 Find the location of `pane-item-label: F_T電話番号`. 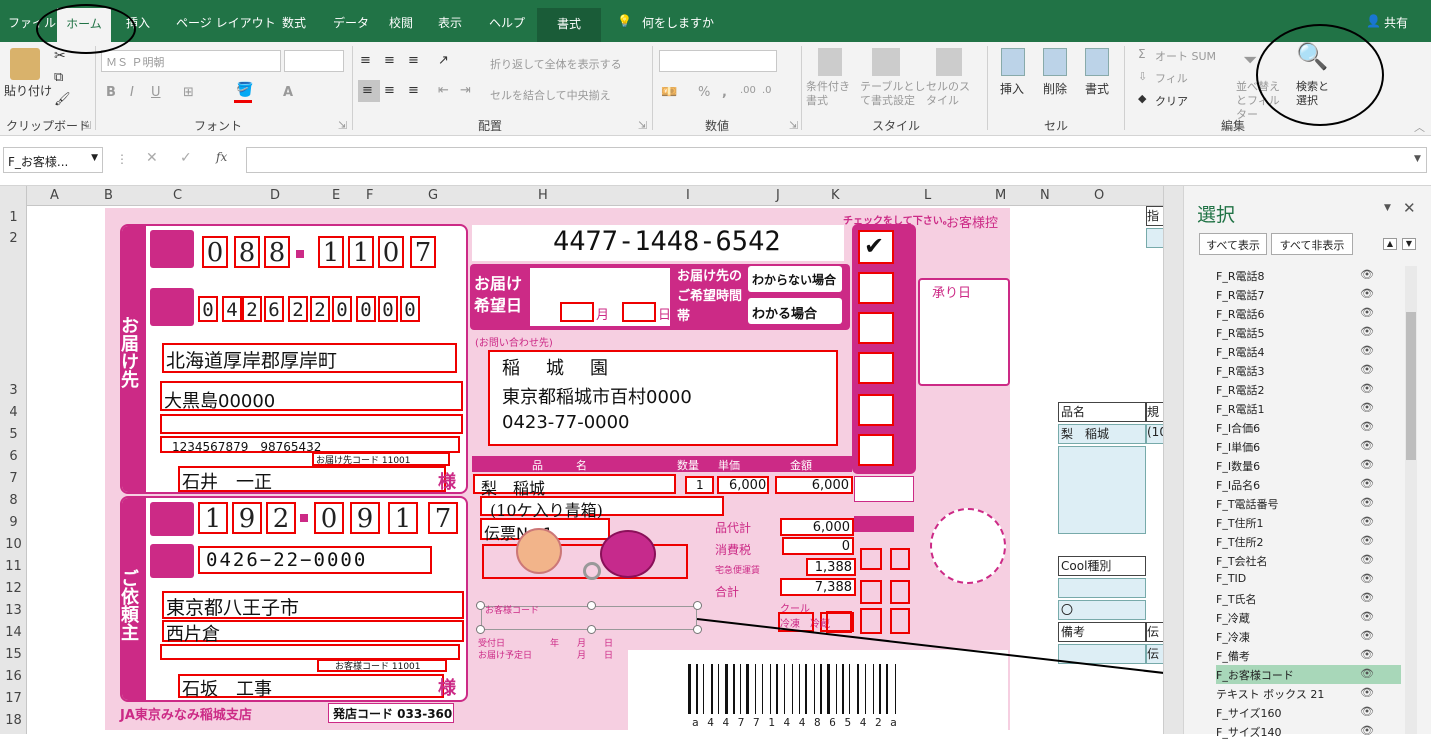

pane-item-label: F_T電話番号 is located at coordinates (1247, 504).